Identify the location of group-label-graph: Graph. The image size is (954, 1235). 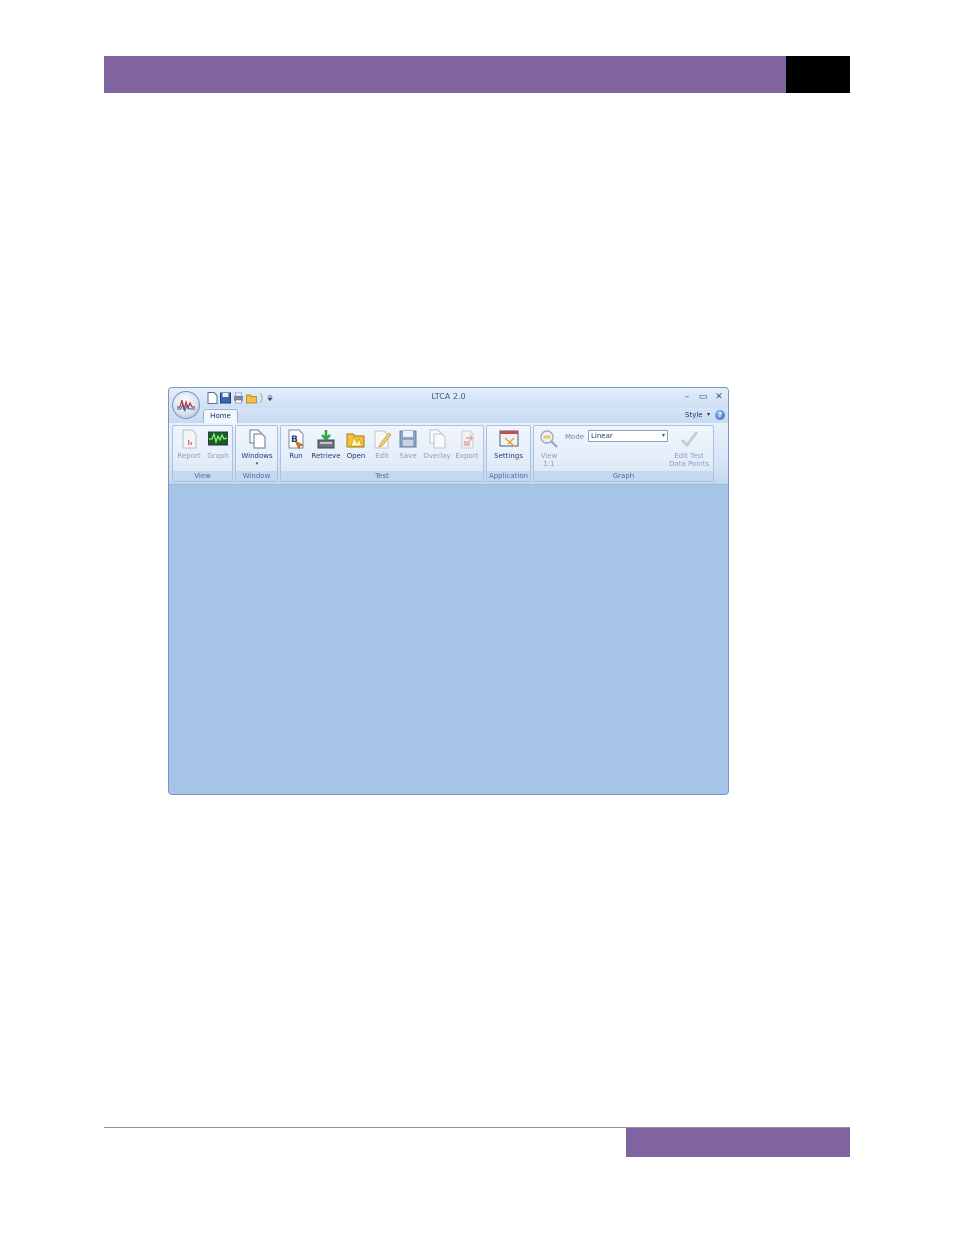
(623, 476).